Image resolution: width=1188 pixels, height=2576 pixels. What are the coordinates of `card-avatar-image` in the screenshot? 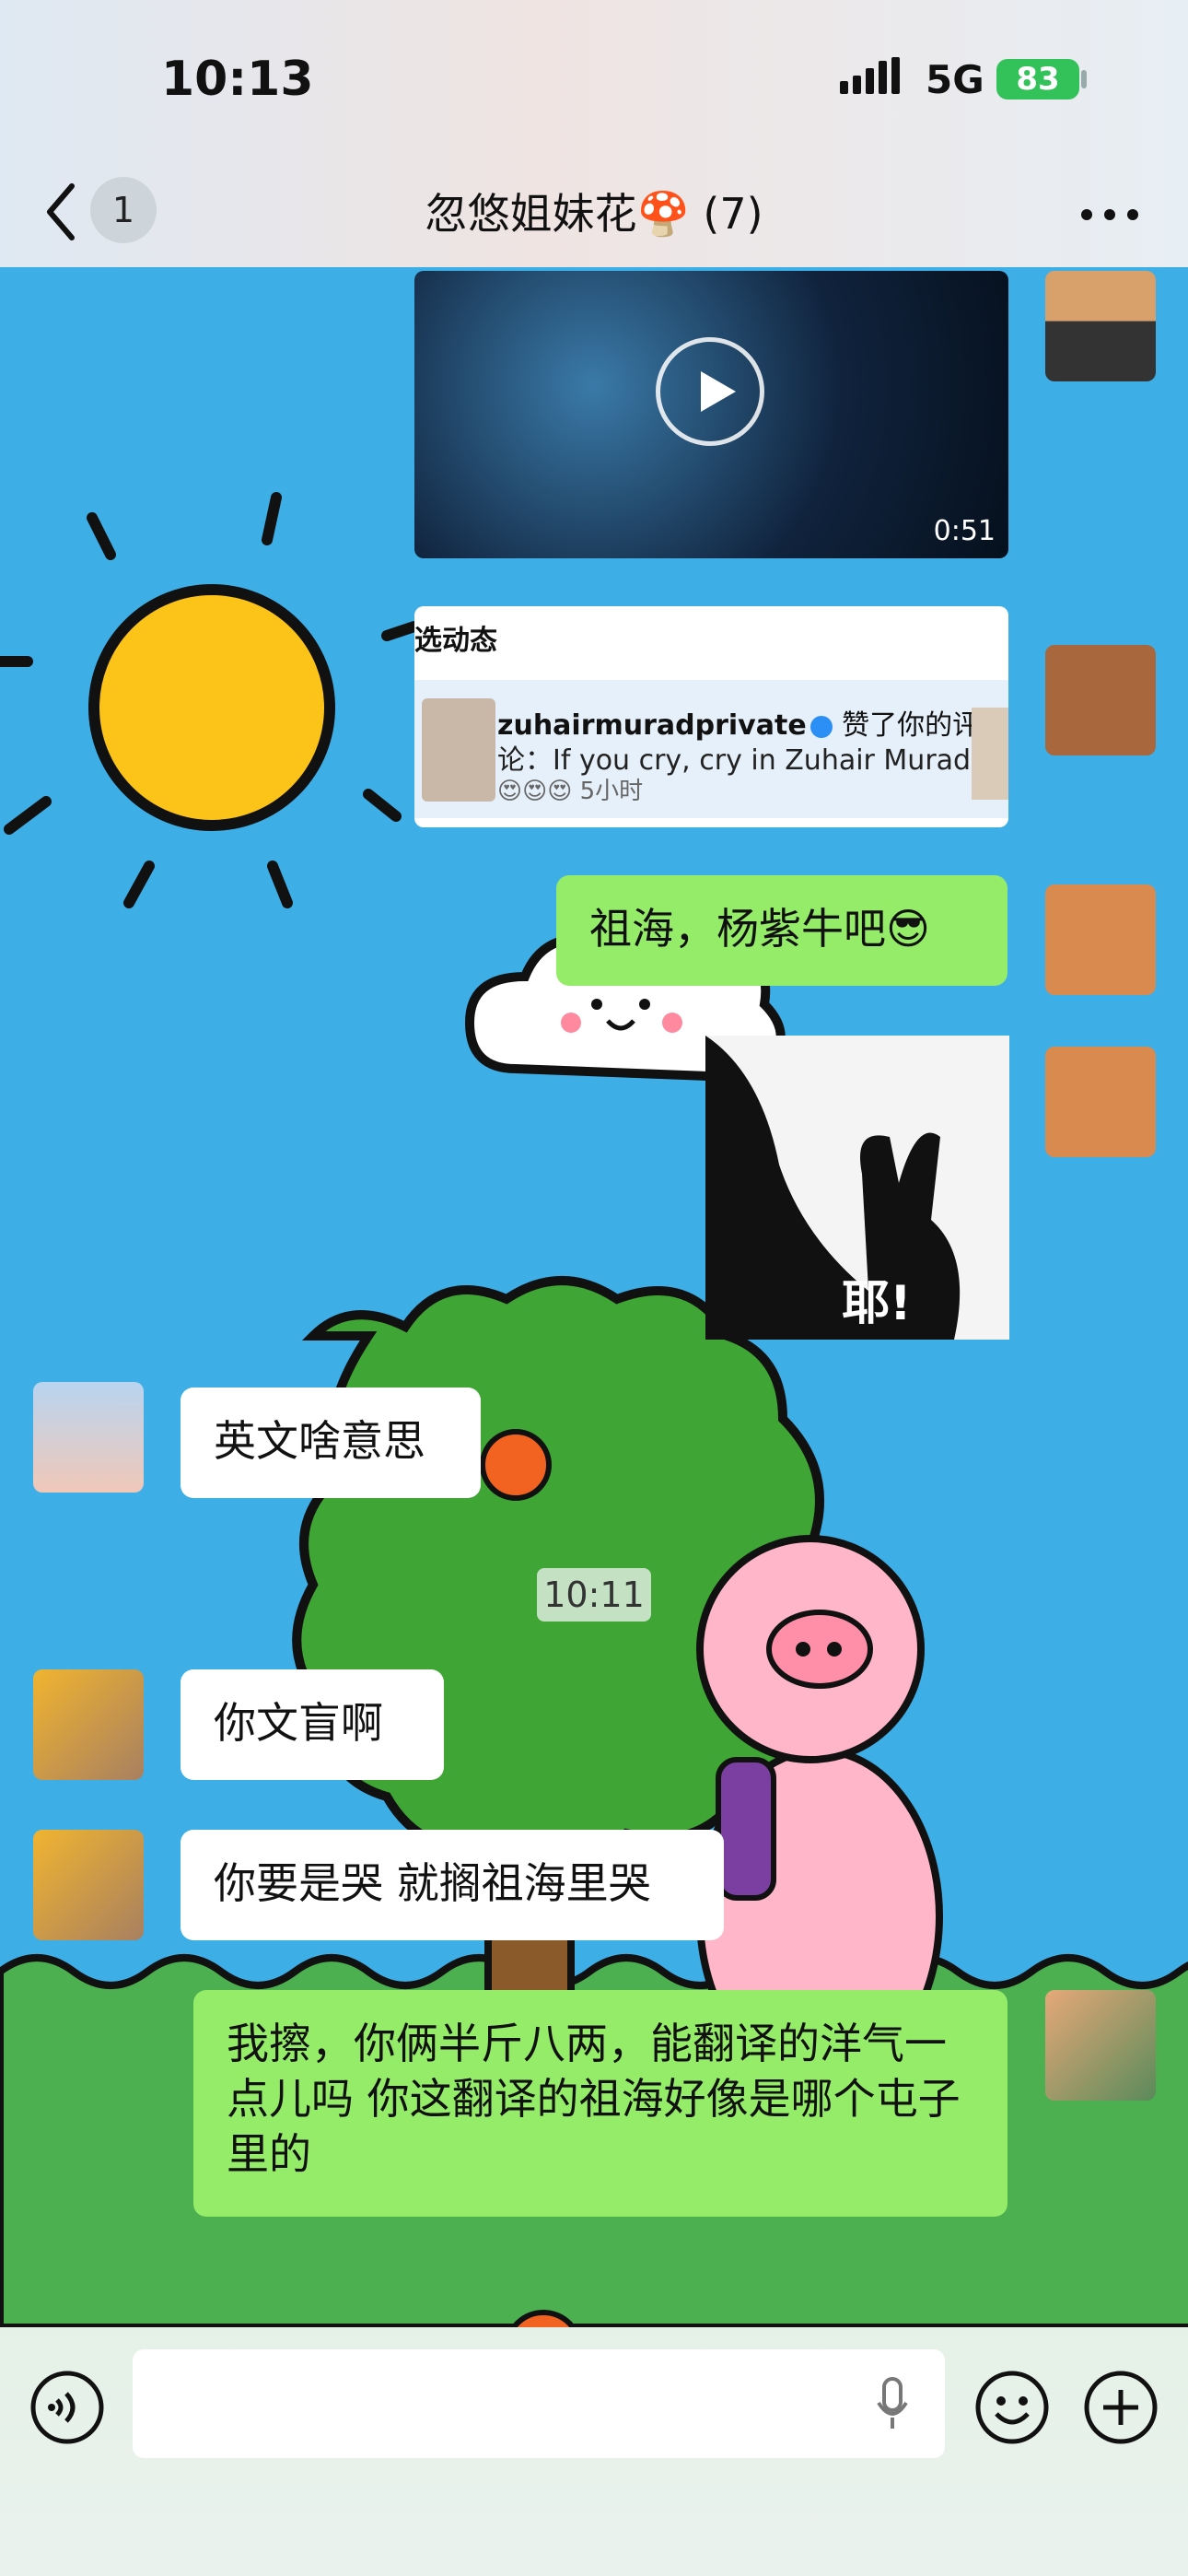 It's located at (458, 750).